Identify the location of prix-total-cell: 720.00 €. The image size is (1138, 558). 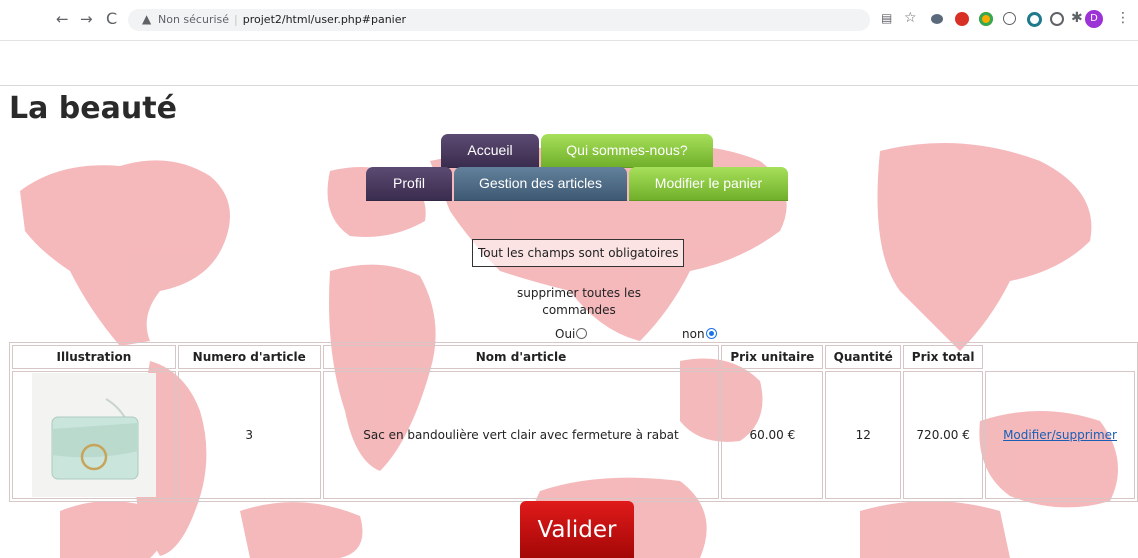
(943, 435).